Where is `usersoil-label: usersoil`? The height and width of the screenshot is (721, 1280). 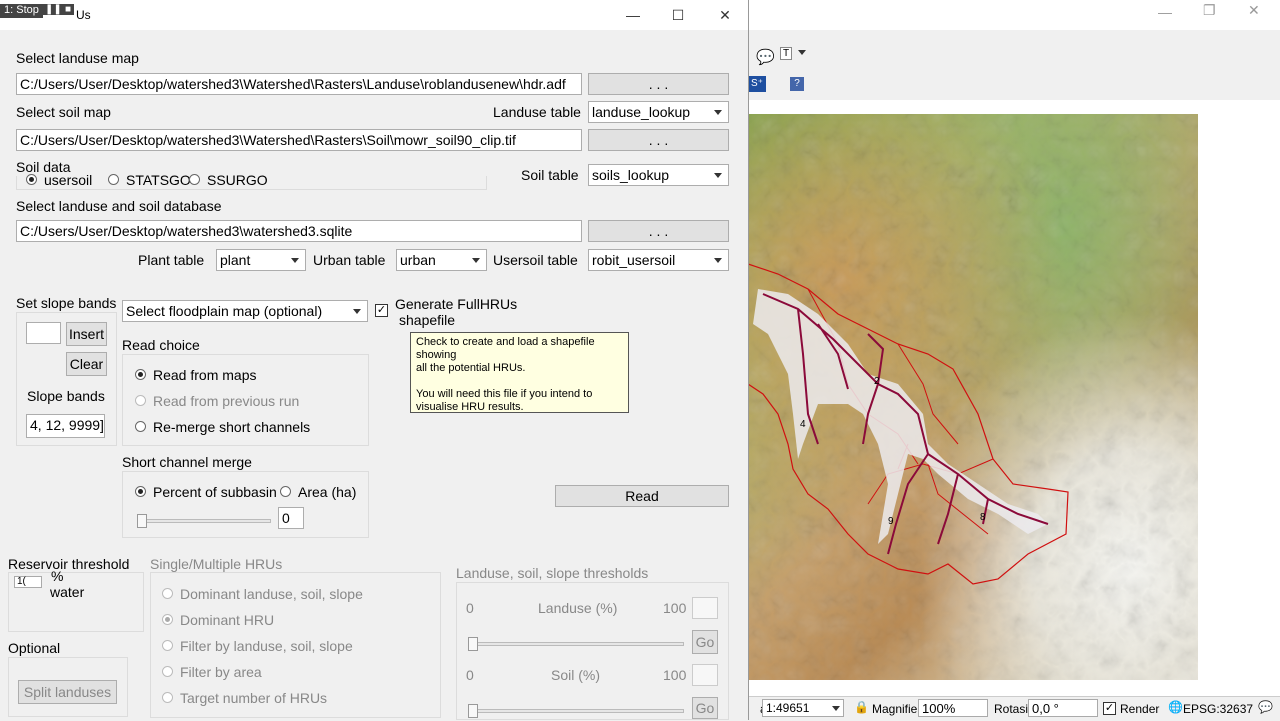
usersoil-label: usersoil is located at coordinates (68, 180).